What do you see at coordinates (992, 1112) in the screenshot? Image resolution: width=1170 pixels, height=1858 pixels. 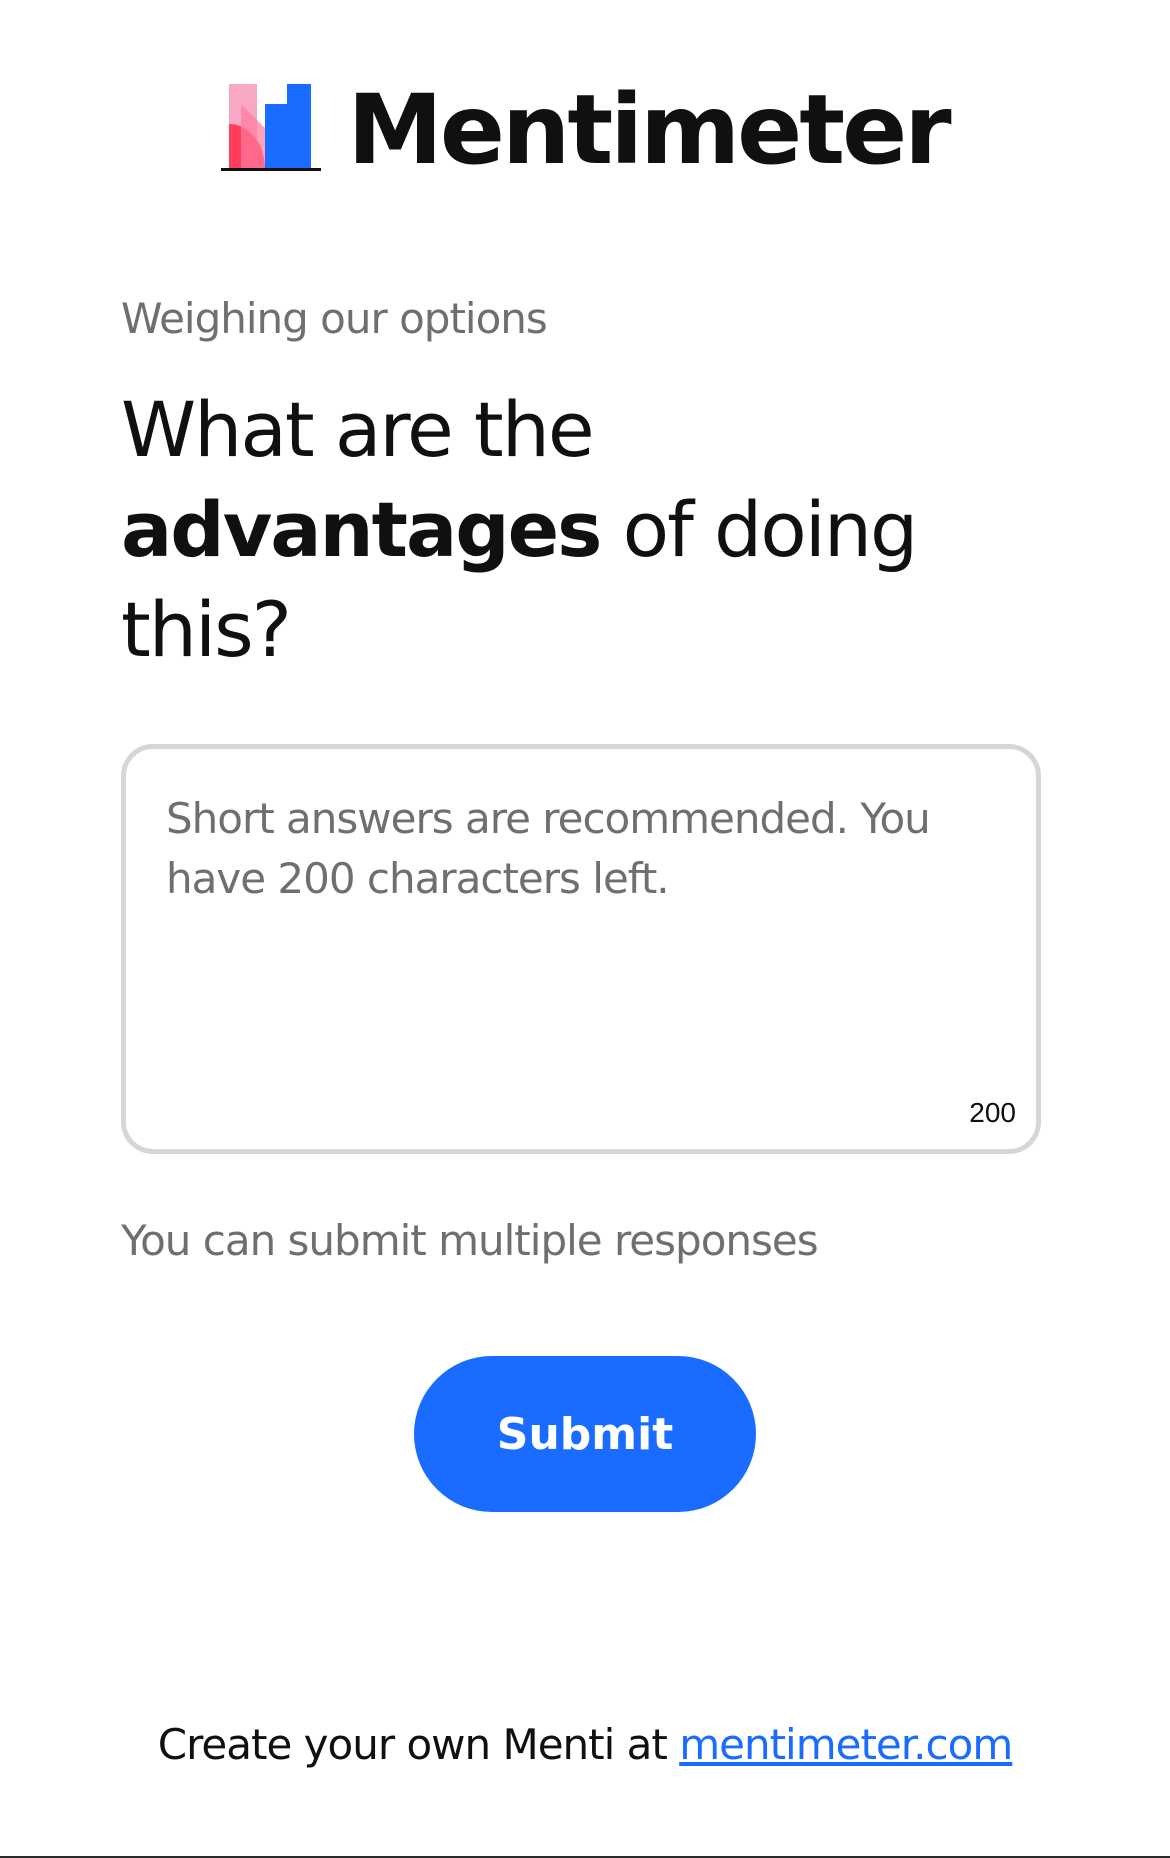 I see `character-counter: 200` at bounding box center [992, 1112].